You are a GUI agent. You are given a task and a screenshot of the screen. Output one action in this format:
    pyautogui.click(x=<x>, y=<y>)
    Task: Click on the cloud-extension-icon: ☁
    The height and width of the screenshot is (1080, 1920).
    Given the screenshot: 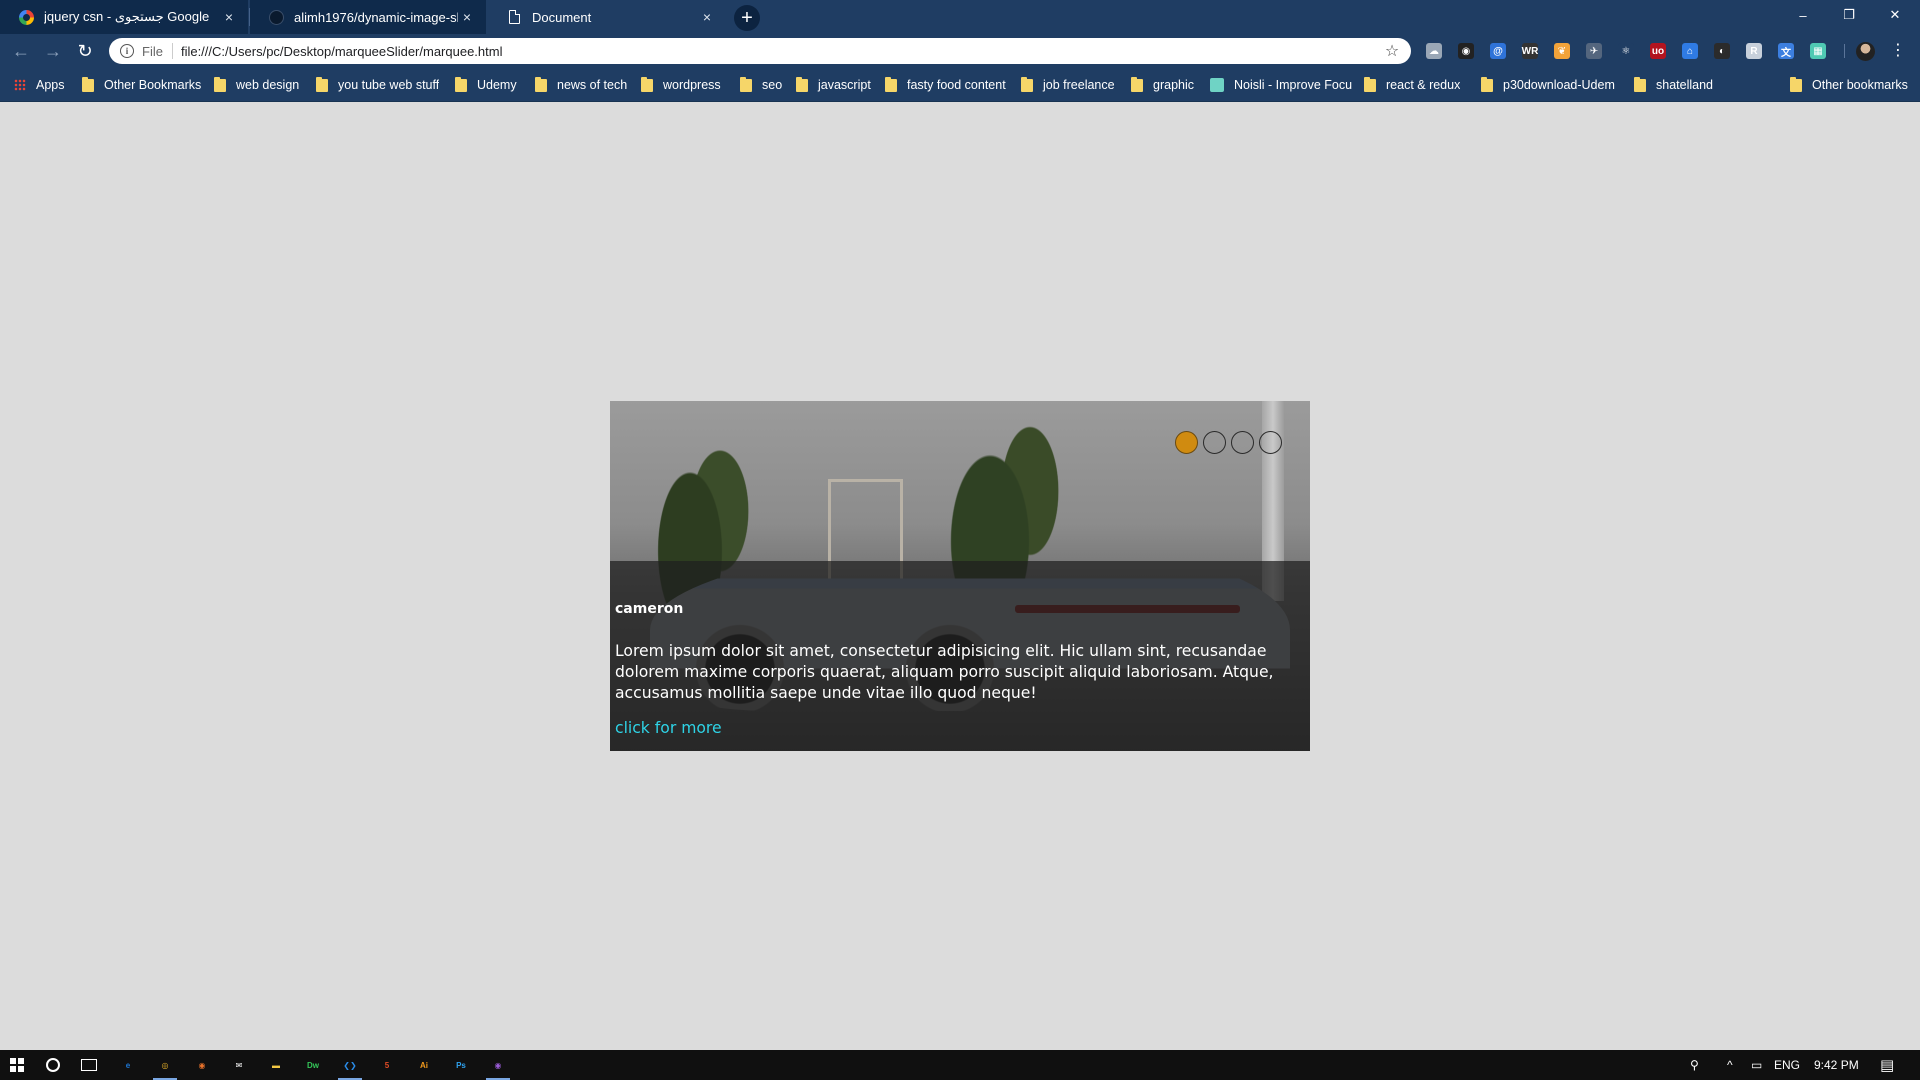 What is the action you would take?
    pyautogui.click(x=1434, y=51)
    